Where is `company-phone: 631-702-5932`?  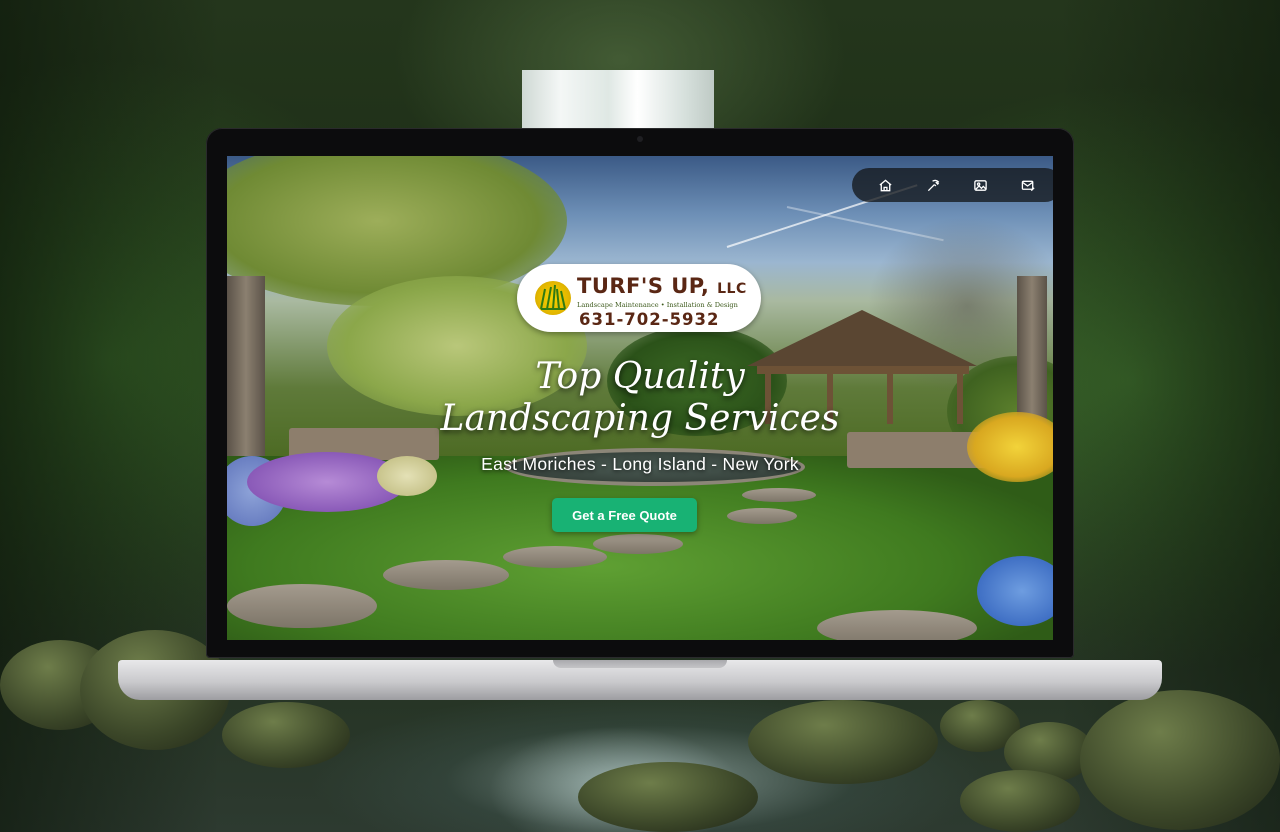 company-phone: 631-702-5932 is located at coordinates (649, 319).